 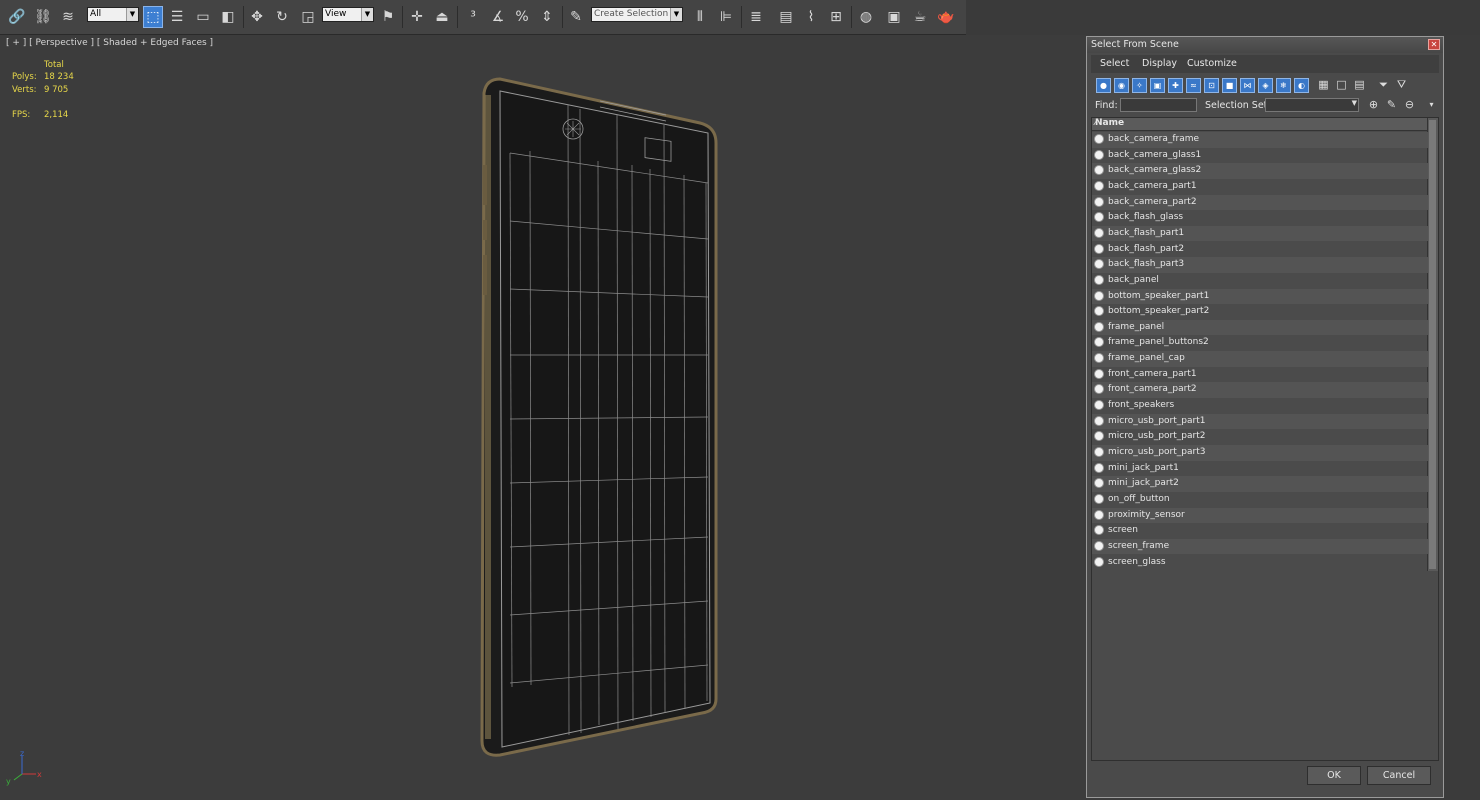 I want to click on list-item: proximity_sensor, so click(x=1260, y=515).